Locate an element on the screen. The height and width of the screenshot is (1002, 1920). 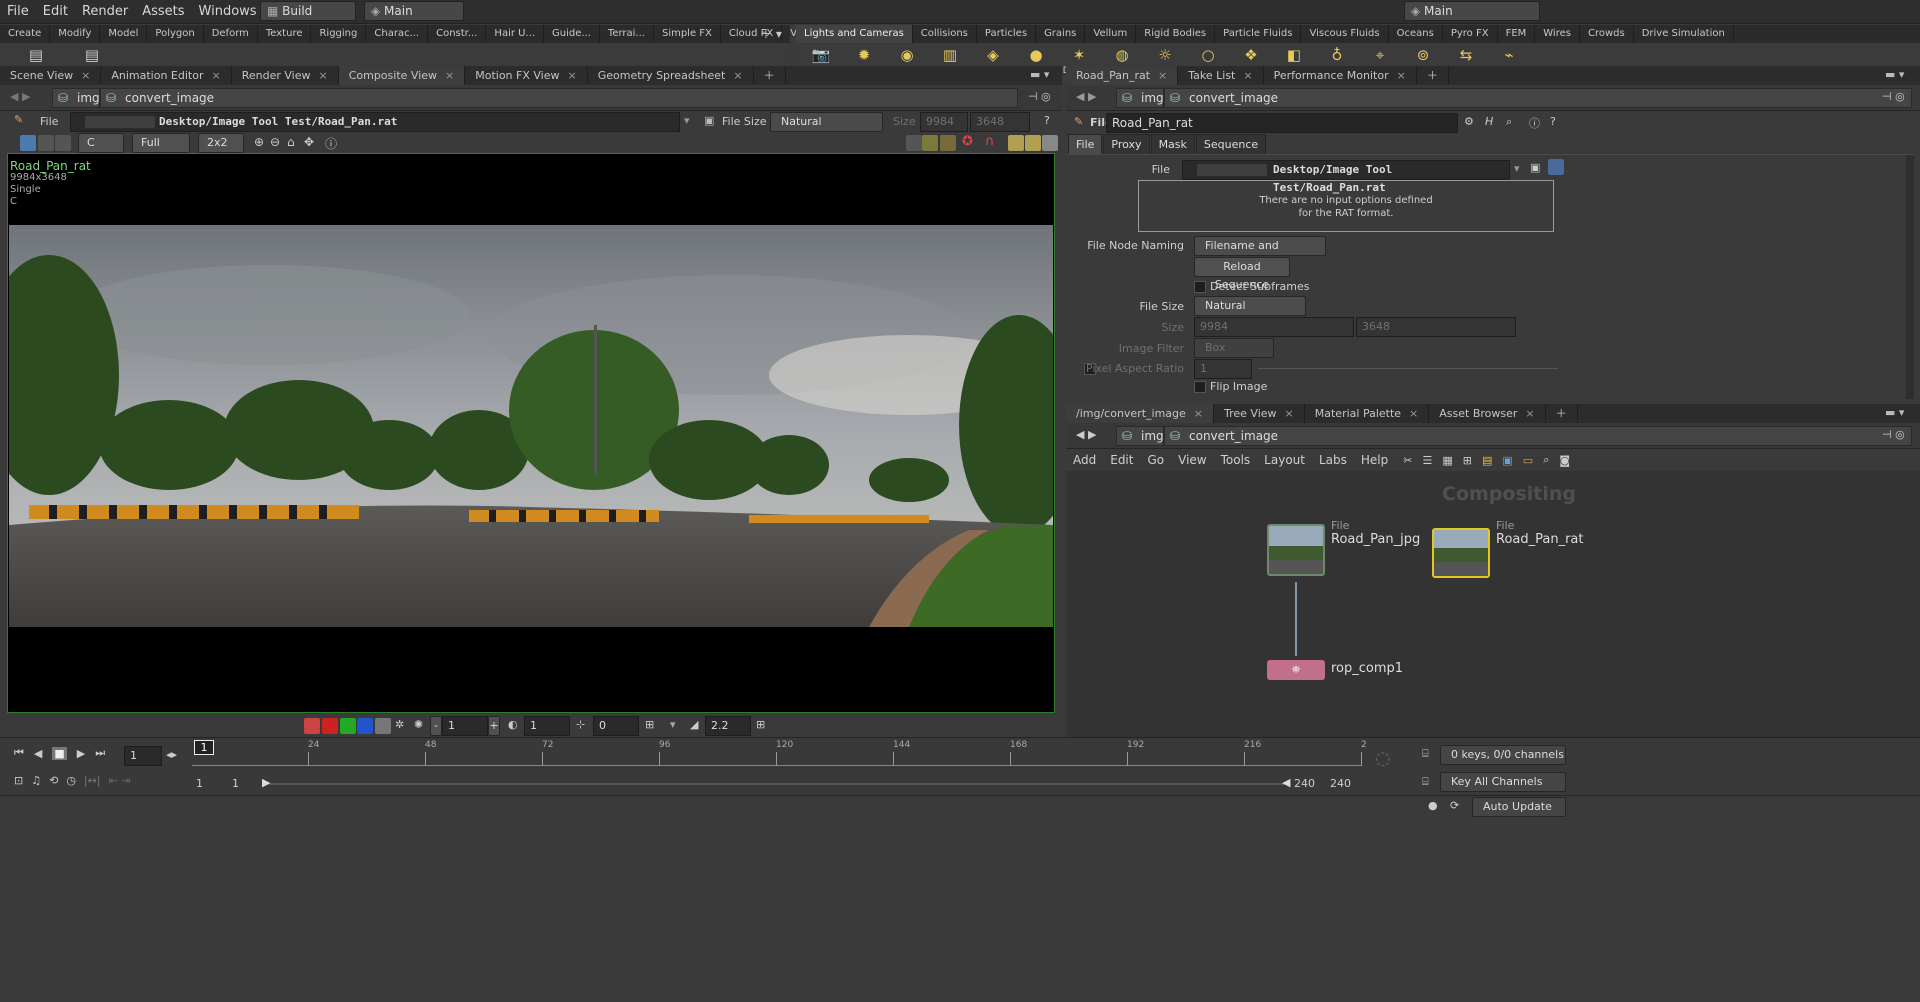
keys-icon: ⌸ is located at coordinates (1425, 754).